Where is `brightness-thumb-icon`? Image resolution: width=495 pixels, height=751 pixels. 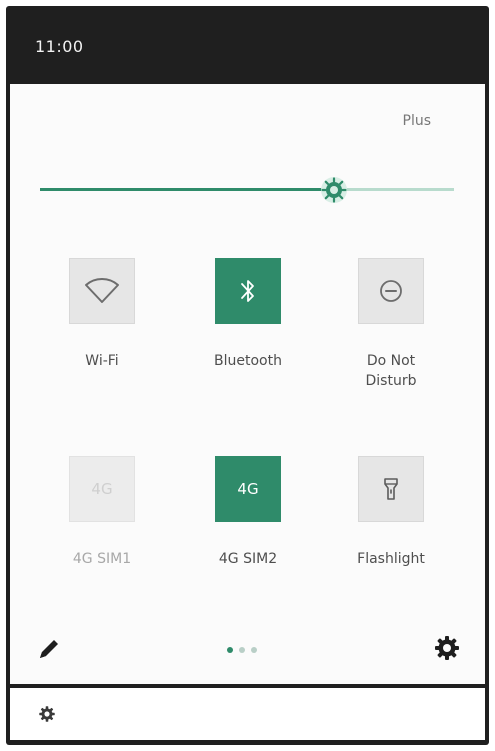
brightness-thumb-icon is located at coordinates (334, 190).